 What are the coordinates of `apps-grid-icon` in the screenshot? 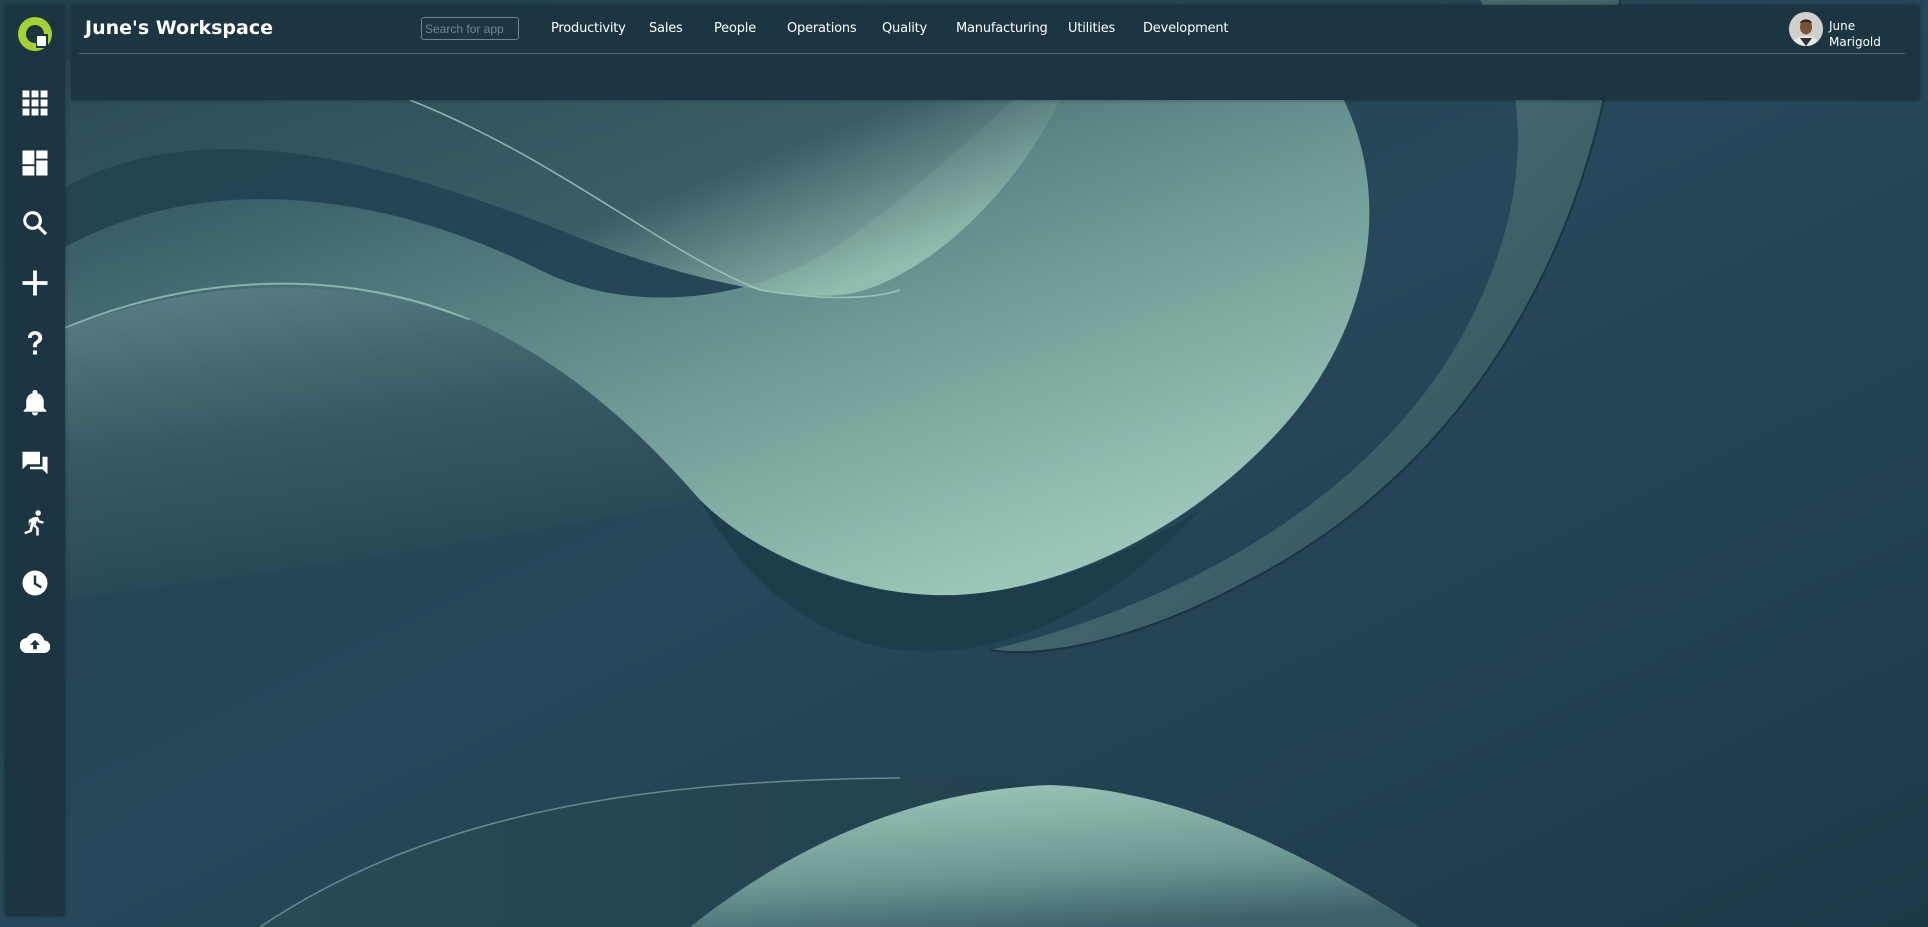 It's located at (35, 103).